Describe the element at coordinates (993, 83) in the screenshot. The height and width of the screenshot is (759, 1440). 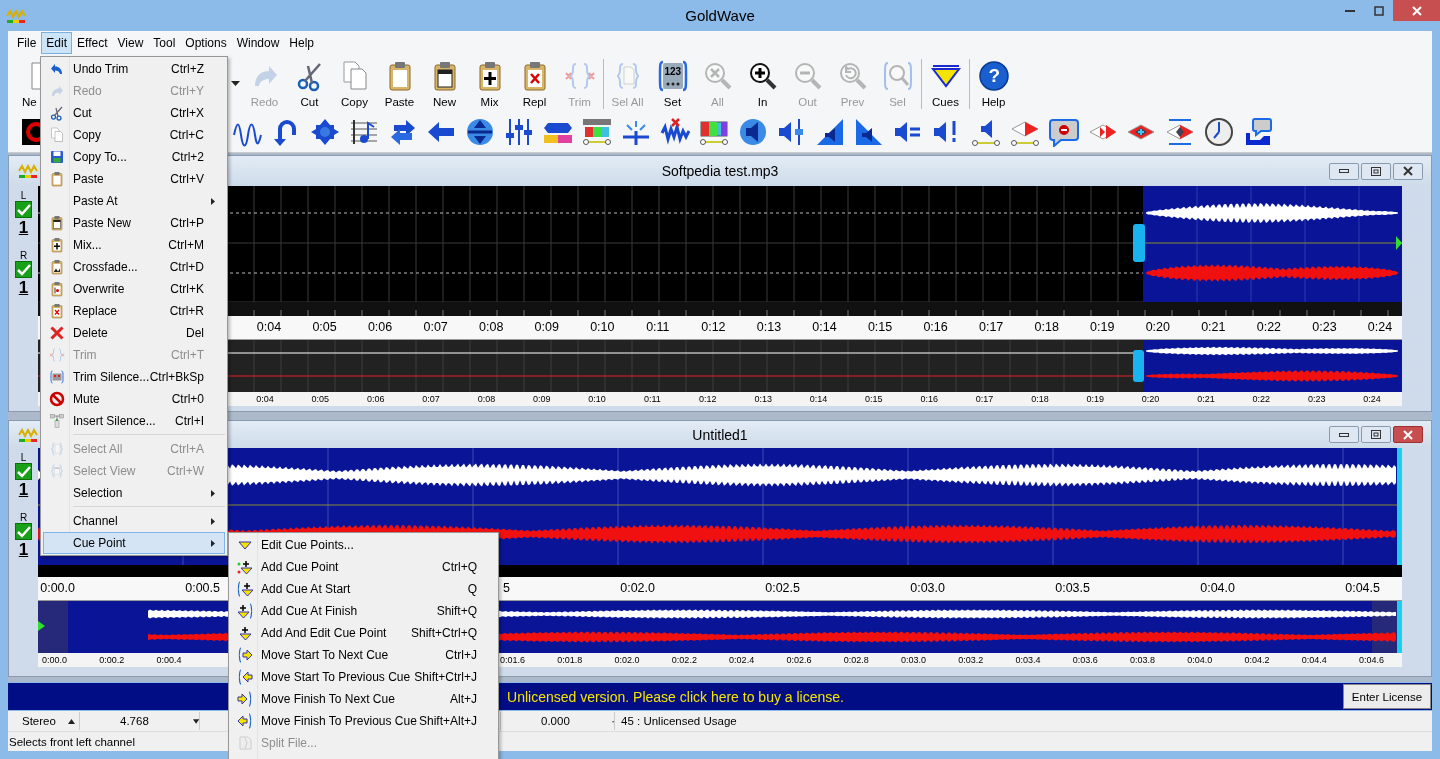
I see `toolbar-button: ? Help` at that location.